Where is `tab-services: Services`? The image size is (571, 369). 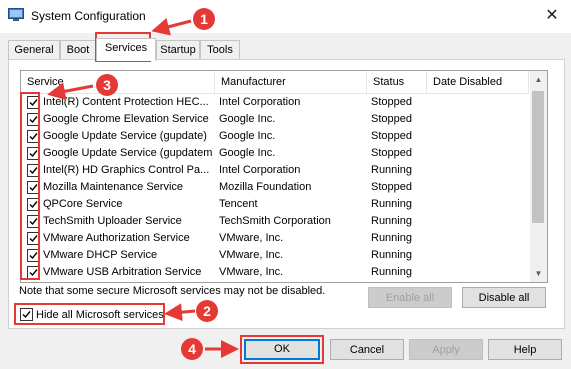 tab-services: Services is located at coordinates (126, 49).